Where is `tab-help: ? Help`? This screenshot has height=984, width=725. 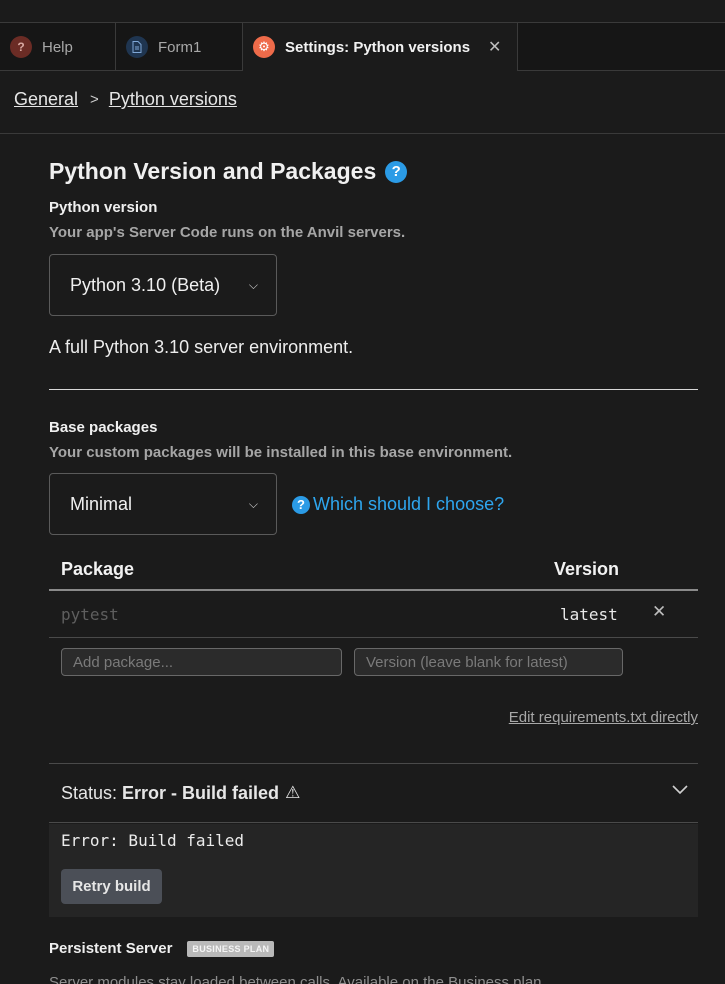 tab-help: ? Help is located at coordinates (58, 47).